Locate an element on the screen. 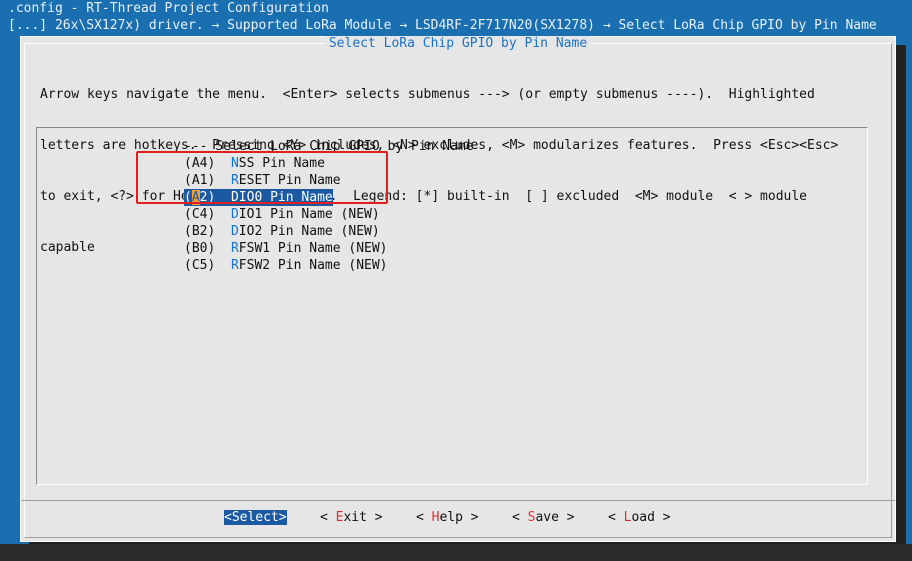  menu-item: (B2) DIO2 Pin Name (NEW) is located at coordinates (282, 231).